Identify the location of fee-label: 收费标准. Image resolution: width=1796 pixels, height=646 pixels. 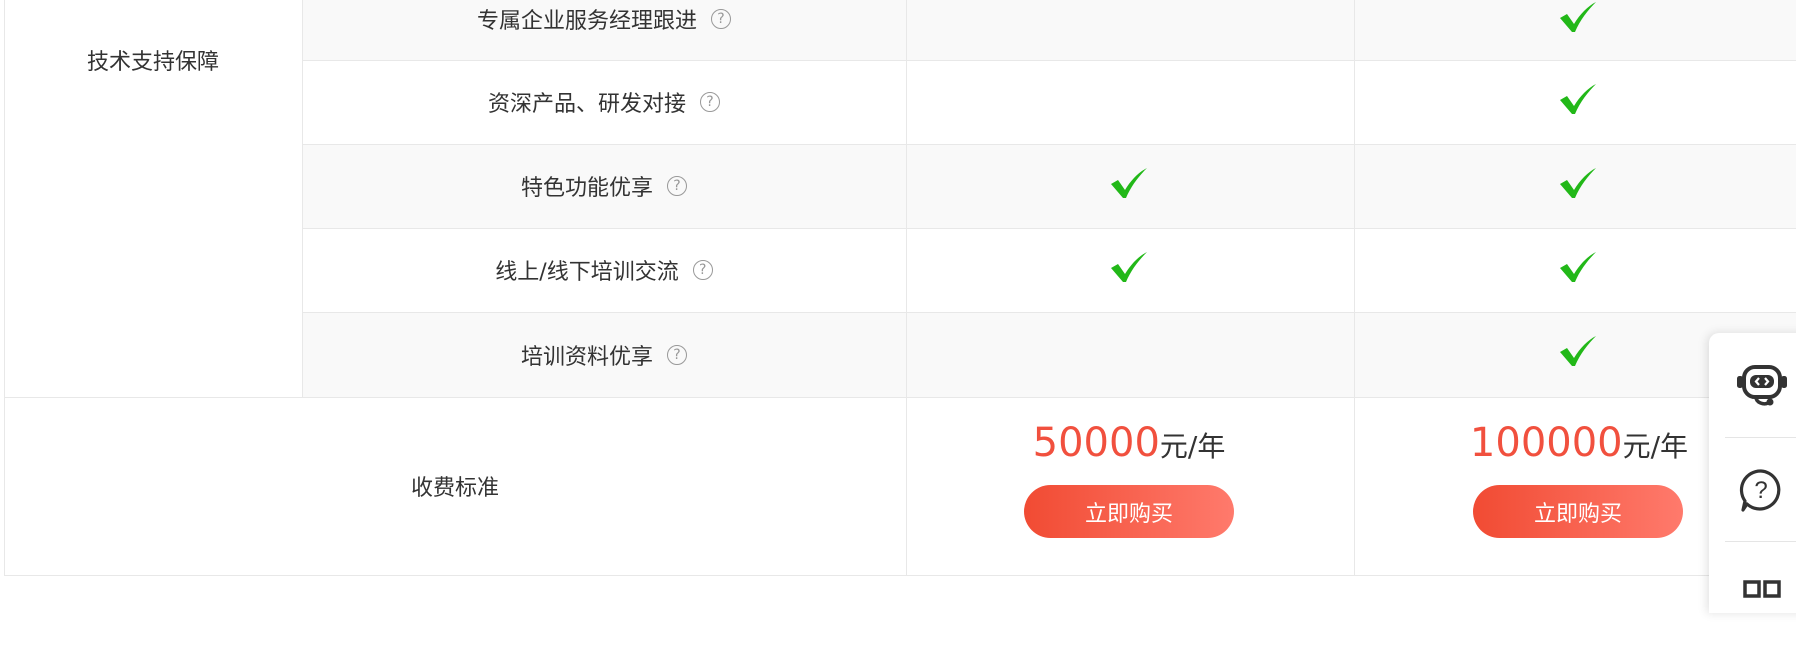
(454, 488).